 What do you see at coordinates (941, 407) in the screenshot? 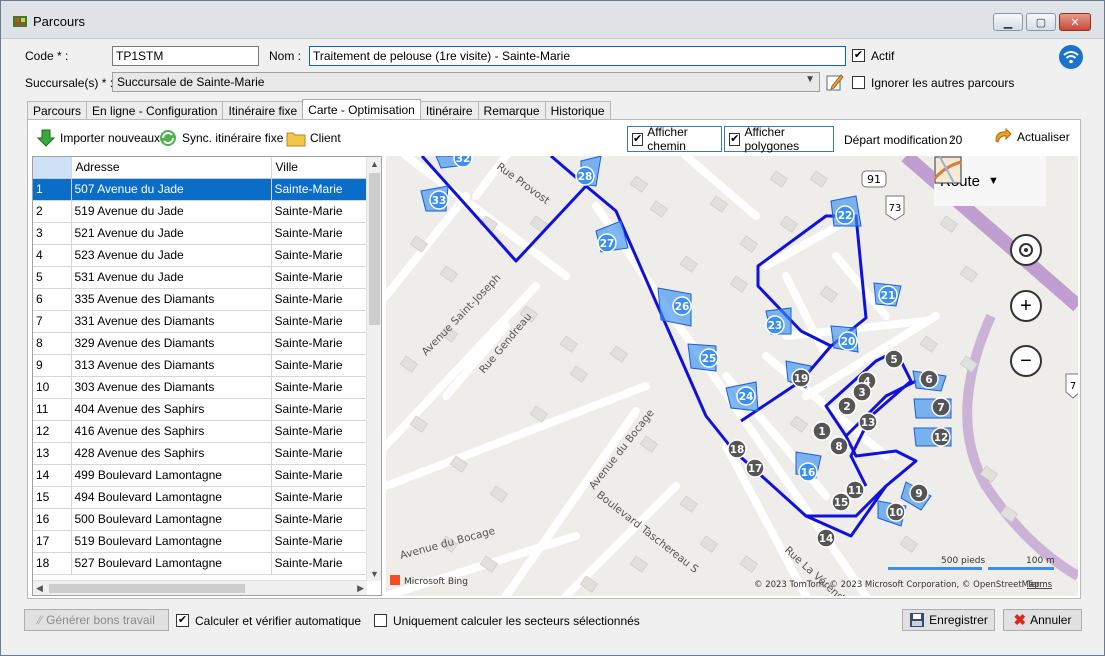
I see `dark-stop-marker: 7` at bounding box center [941, 407].